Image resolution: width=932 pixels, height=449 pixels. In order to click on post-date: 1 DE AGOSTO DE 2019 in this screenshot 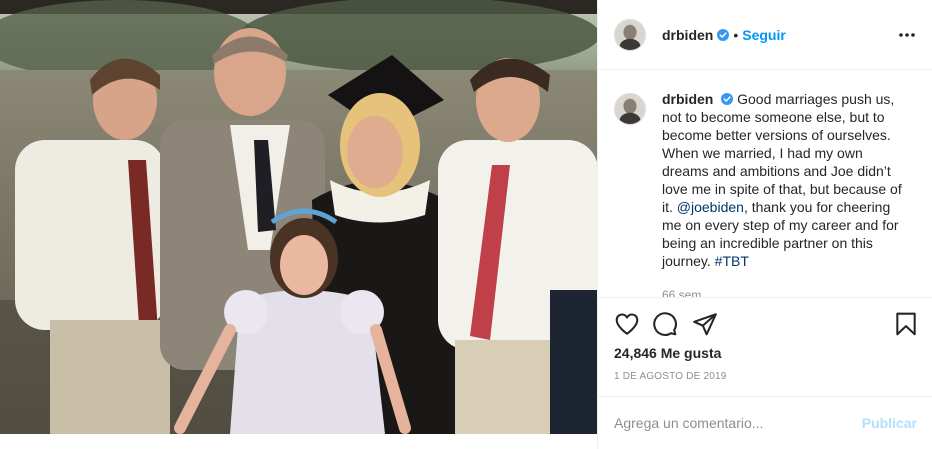, I will do `click(670, 376)`.